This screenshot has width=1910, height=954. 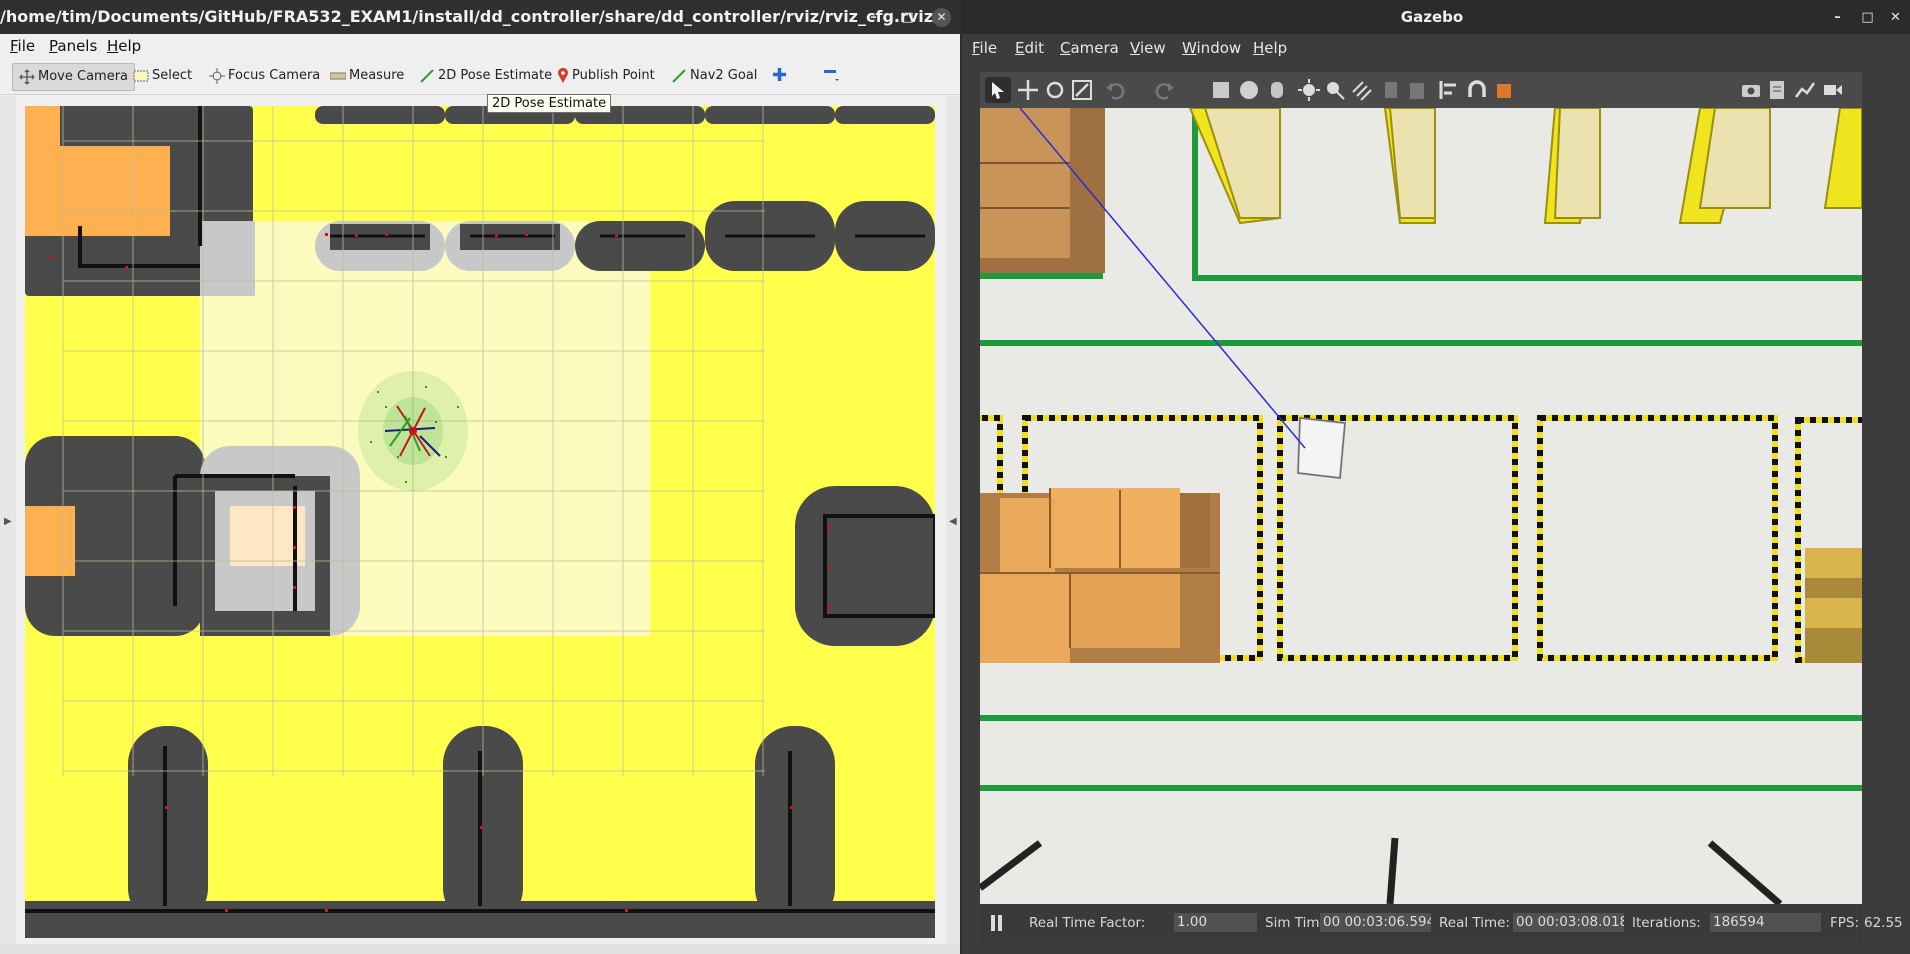 What do you see at coordinates (1805, 90) in the screenshot?
I see `plot-icon` at bounding box center [1805, 90].